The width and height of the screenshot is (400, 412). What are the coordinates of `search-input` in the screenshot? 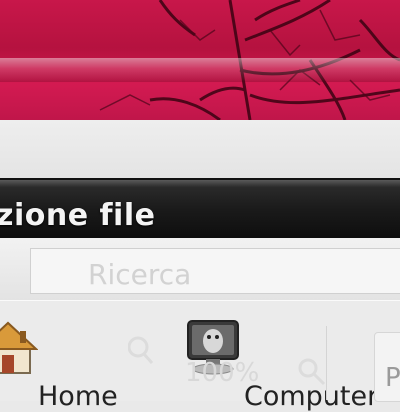 It's located at (238, 274).